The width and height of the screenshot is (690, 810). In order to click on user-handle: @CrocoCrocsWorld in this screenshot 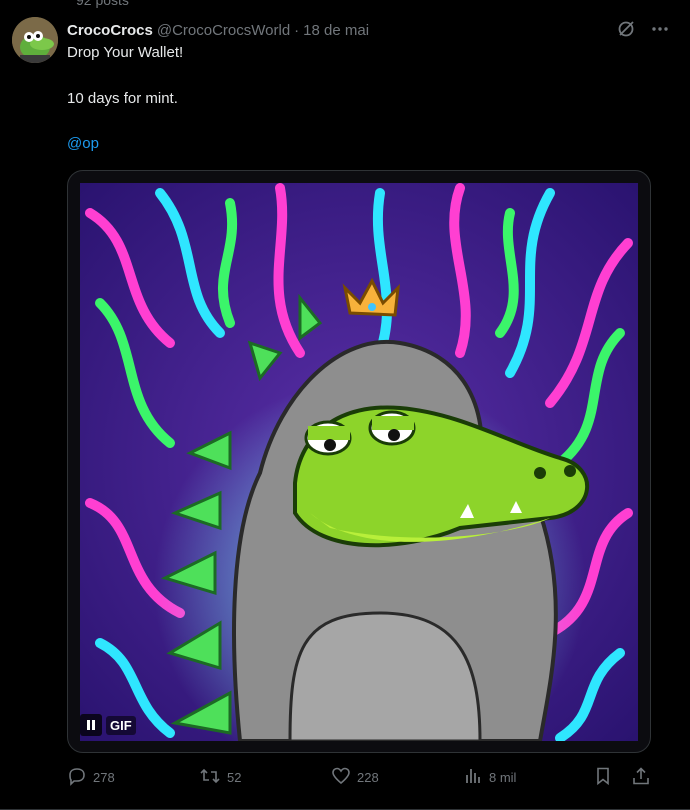, I will do `click(223, 30)`.